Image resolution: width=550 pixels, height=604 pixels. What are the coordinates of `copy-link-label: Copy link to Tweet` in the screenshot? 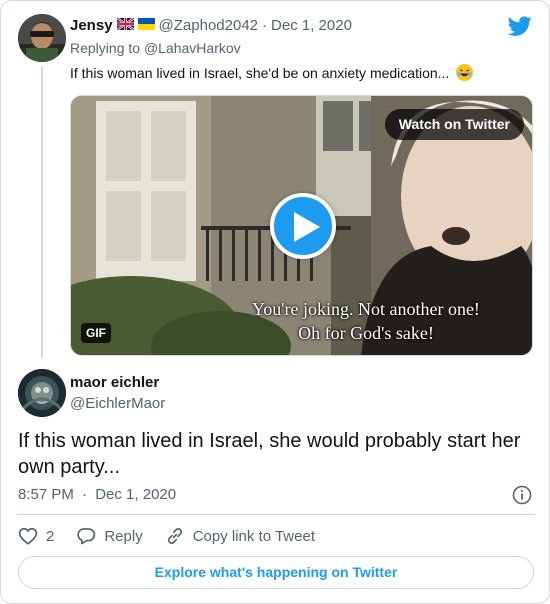 It's located at (253, 536).